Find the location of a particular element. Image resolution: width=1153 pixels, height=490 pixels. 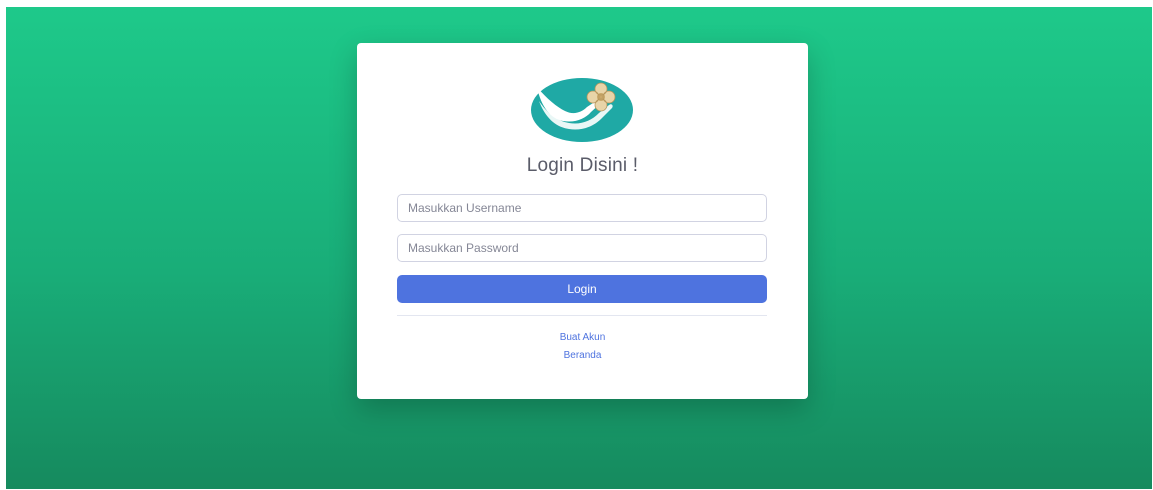

password-input is located at coordinates (582, 248).